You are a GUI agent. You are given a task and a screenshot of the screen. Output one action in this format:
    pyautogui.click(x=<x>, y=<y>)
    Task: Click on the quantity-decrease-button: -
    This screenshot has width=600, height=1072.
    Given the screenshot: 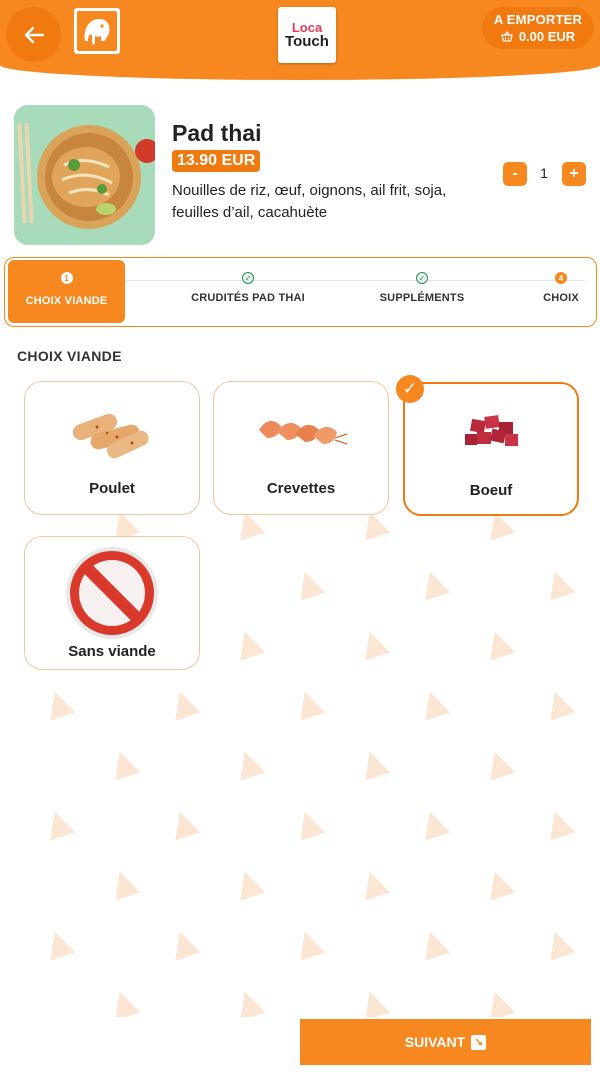 What is the action you would take?
    pyautogui.click(x=515, y=174)
    